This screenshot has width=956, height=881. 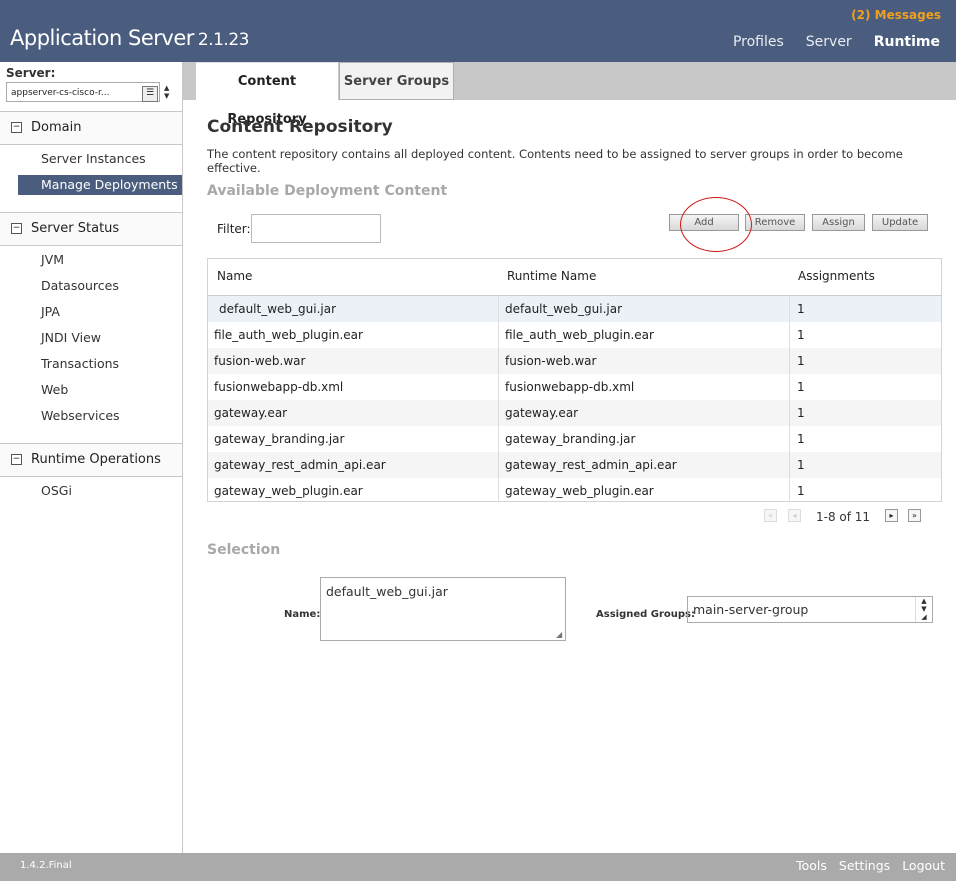 What do you see at coordinates (100, 364) in the screenshot?
I see `sidebar-item-transactions: Transactions` at bounding box center [100, 364].